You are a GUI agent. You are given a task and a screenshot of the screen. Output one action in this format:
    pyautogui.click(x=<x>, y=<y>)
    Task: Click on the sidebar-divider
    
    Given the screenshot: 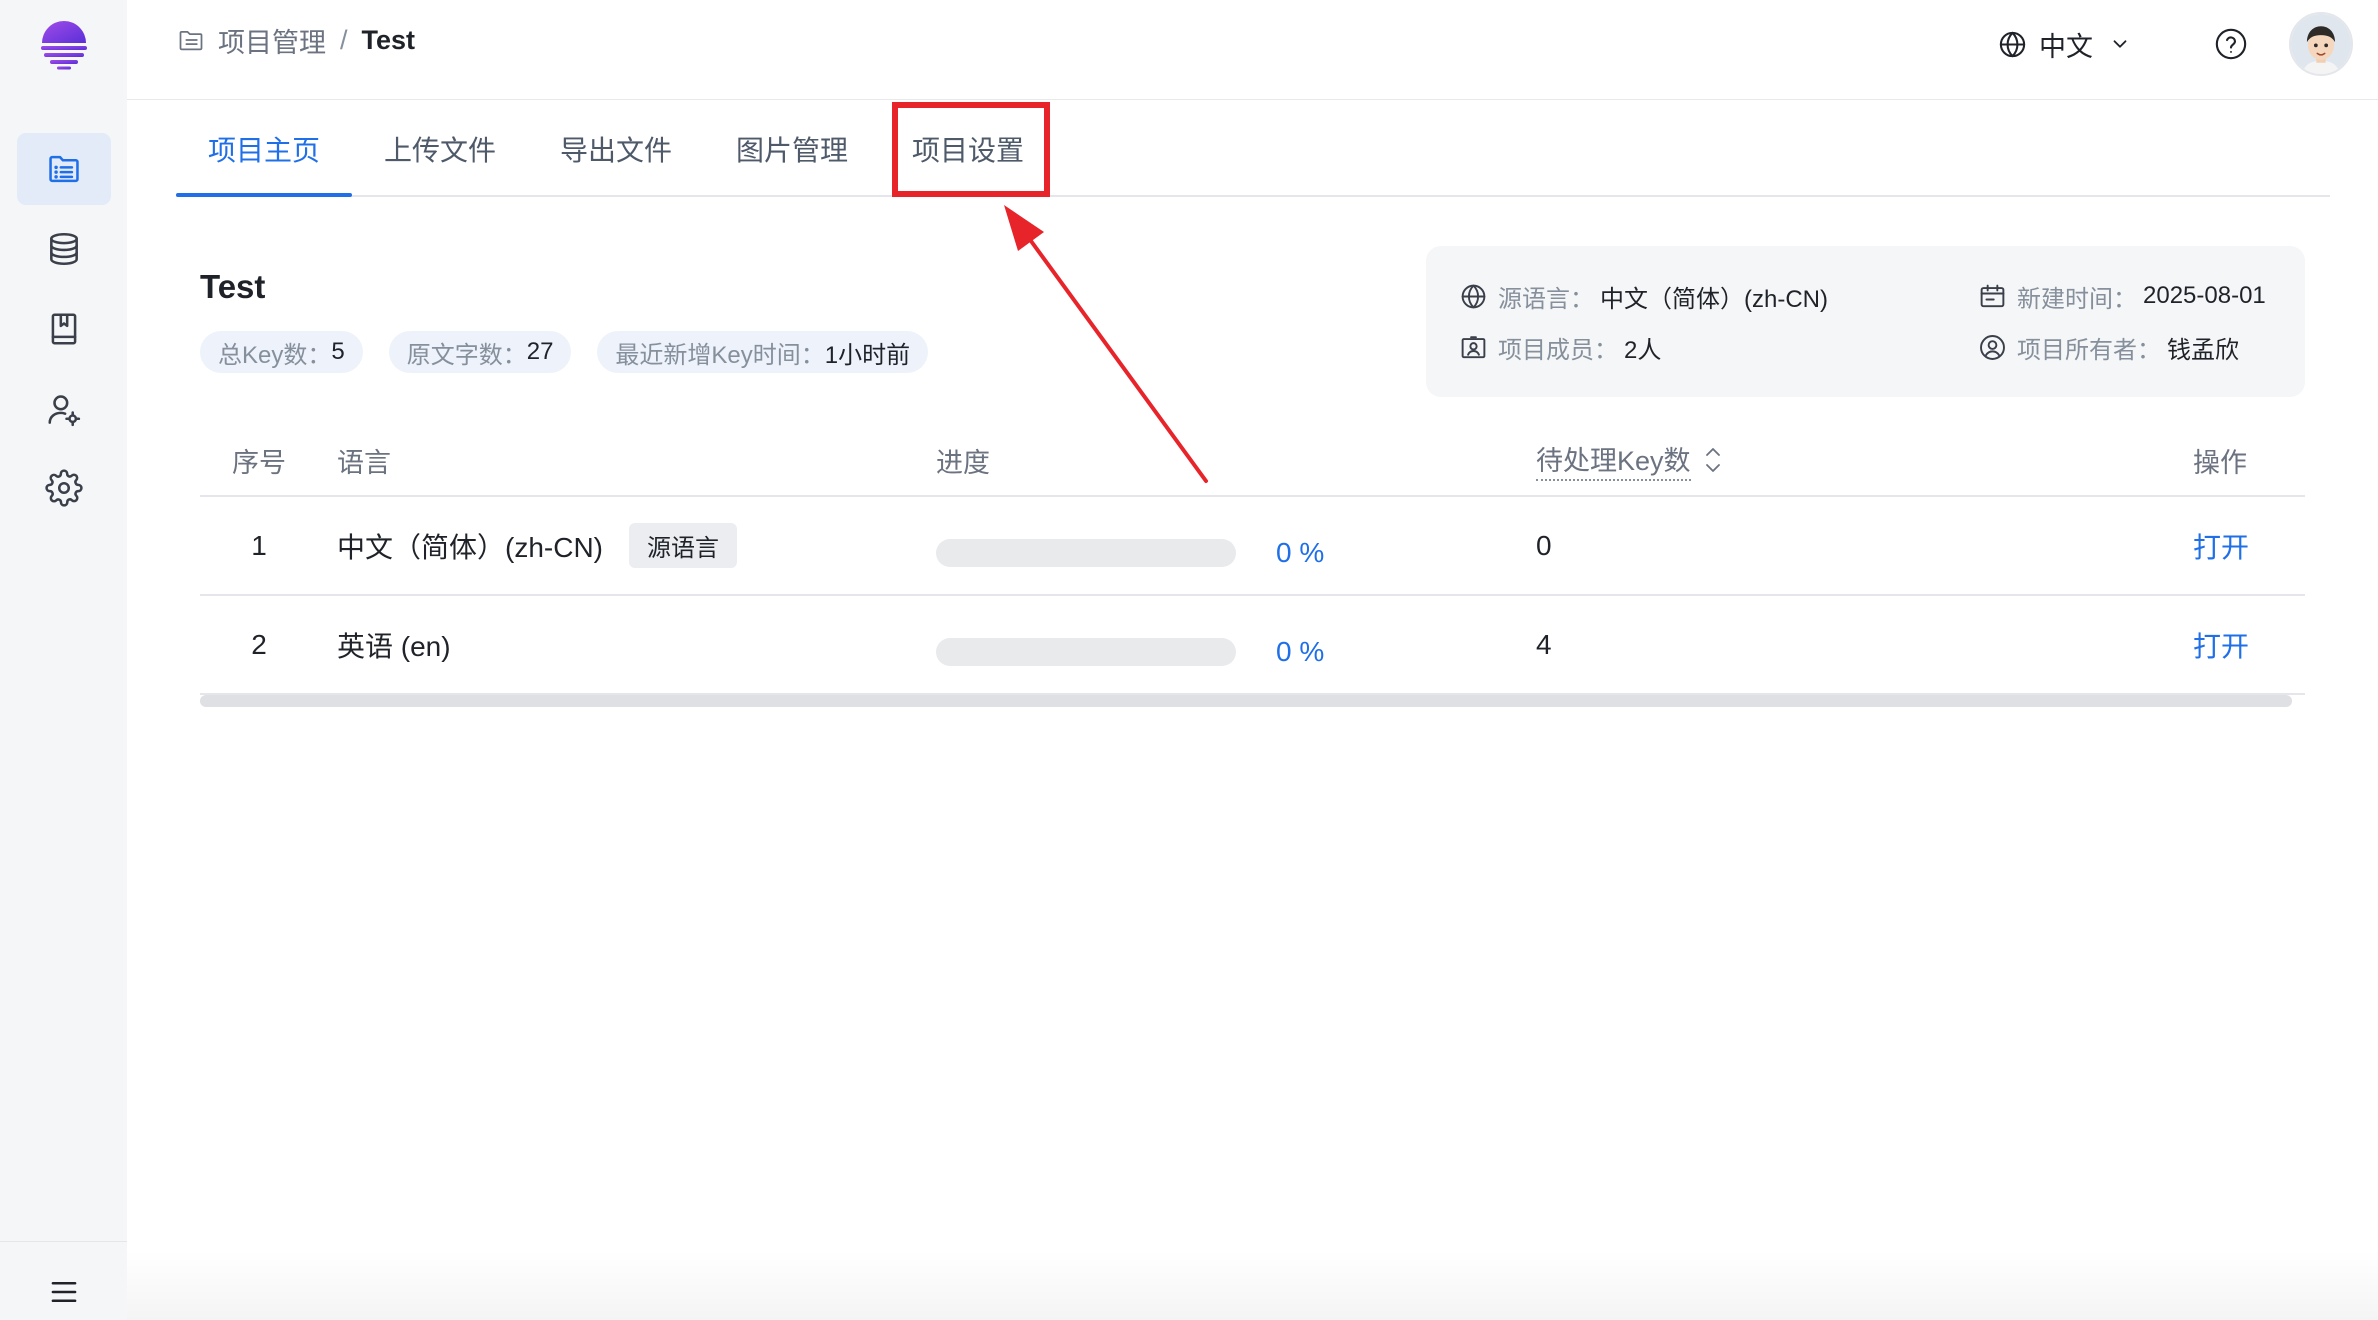 What is the action you would take?
    pyautogui.click(x=63, y=1241)
    